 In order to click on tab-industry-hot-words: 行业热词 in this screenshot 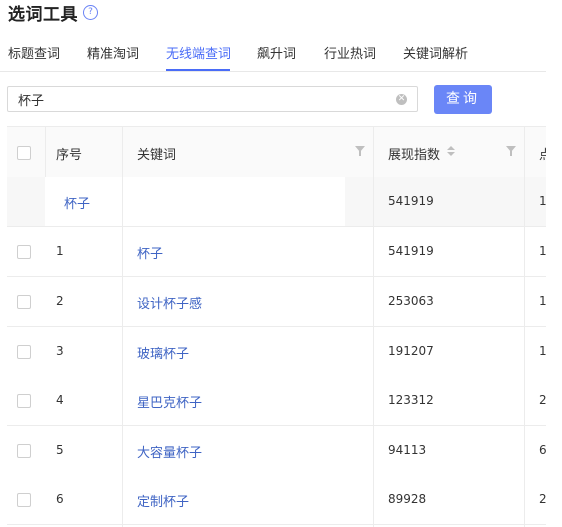, I will do `click(350, 52)`.